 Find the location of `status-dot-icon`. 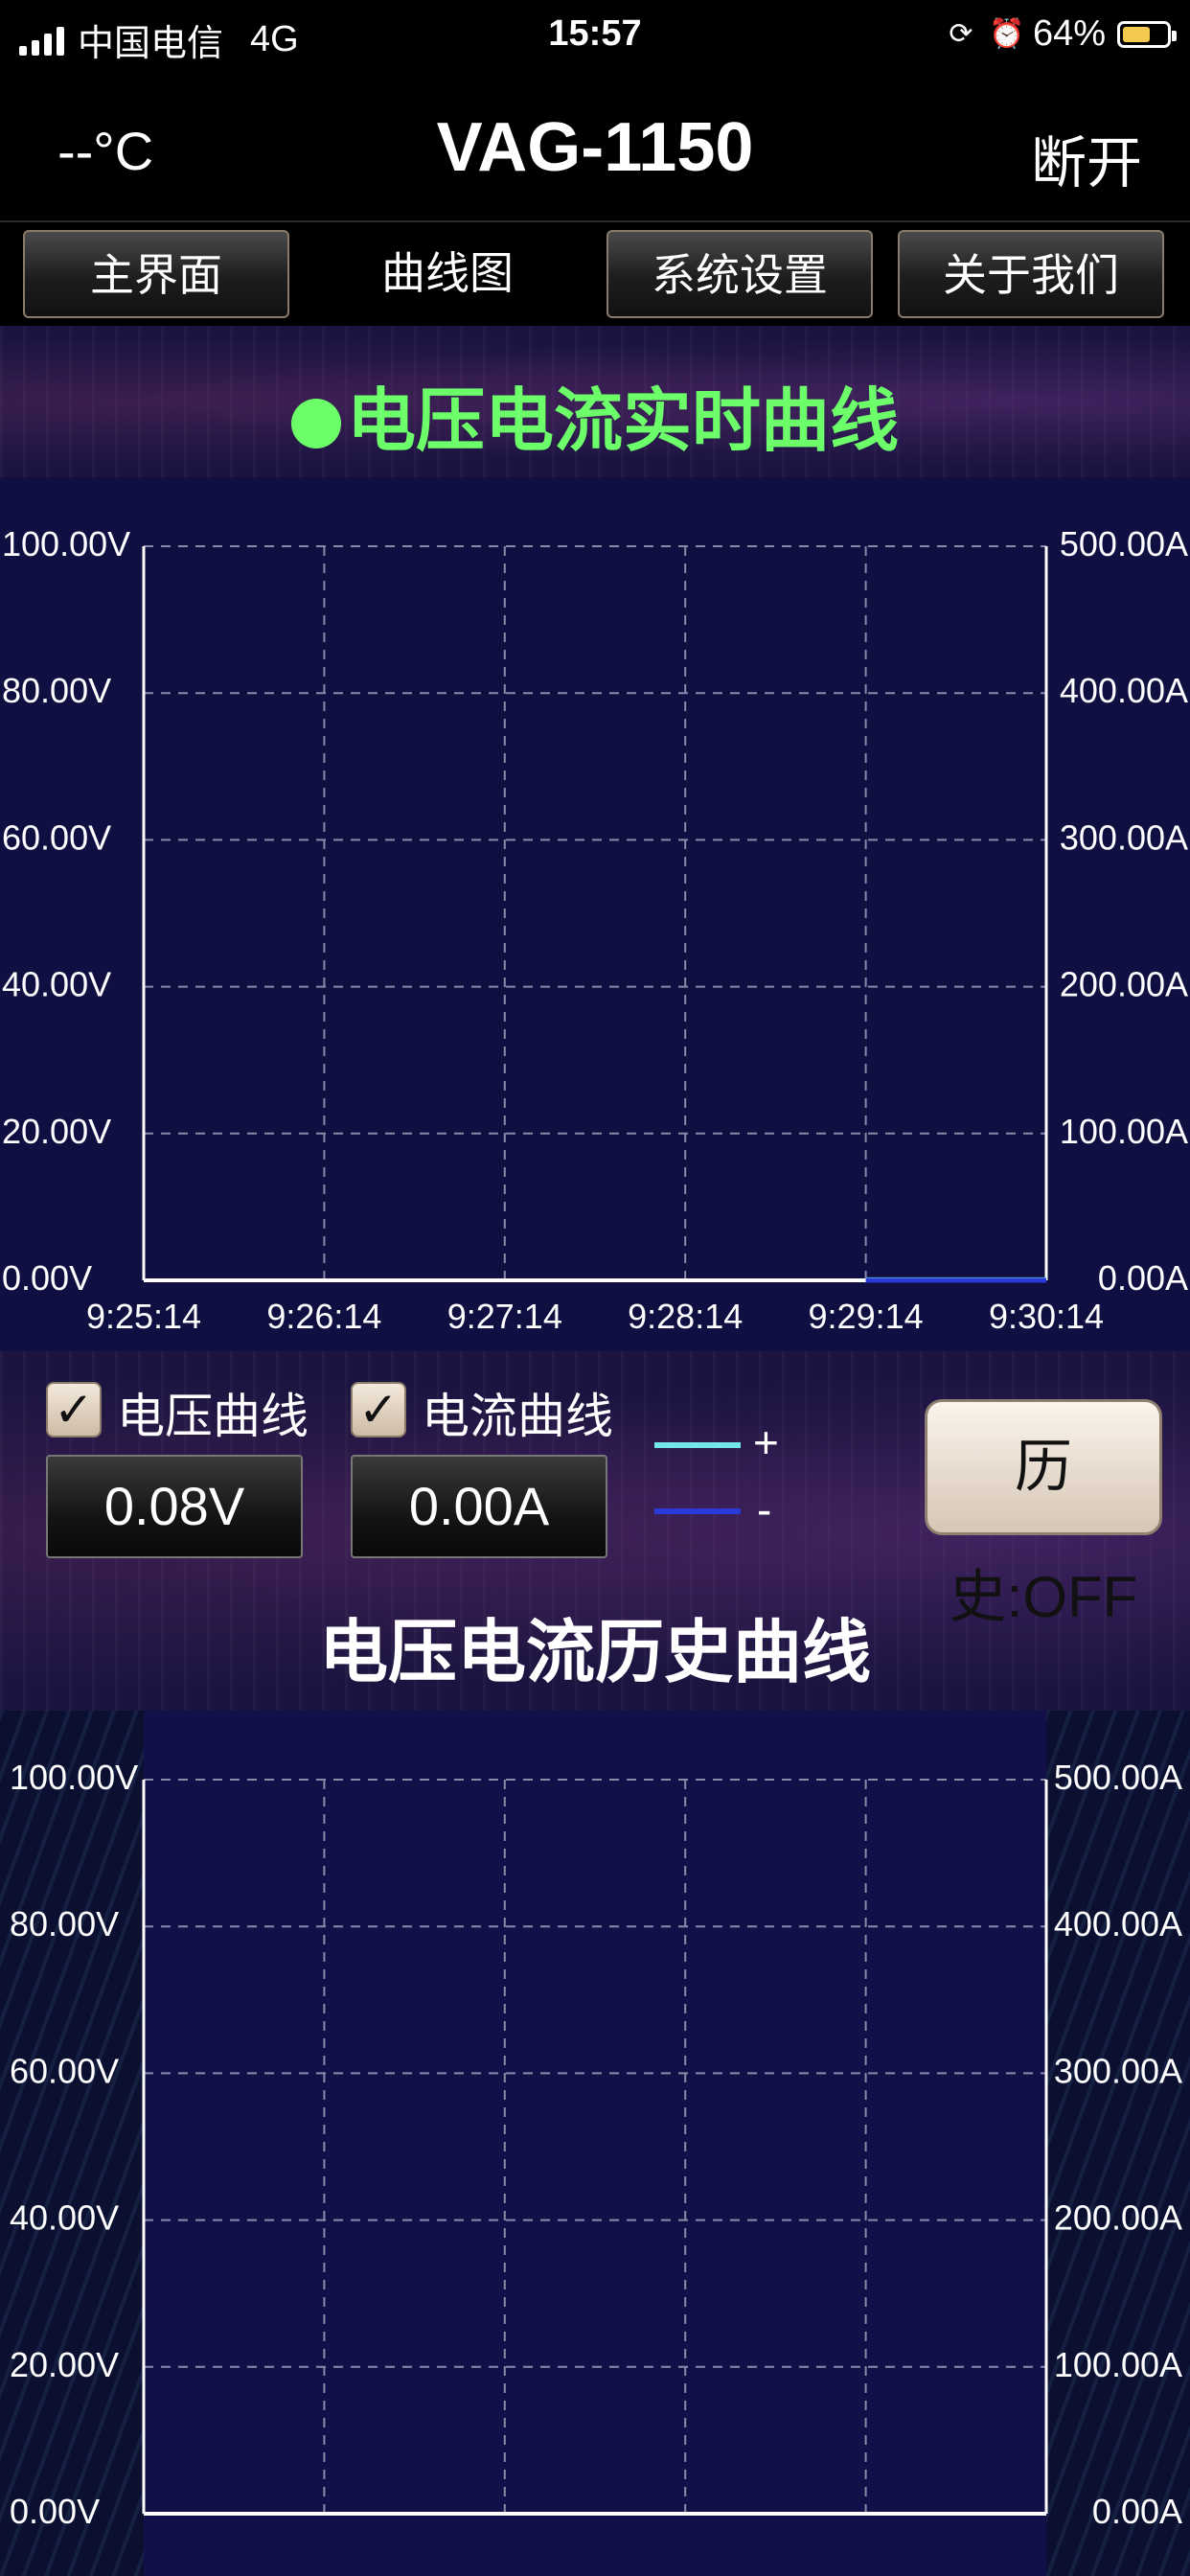

status-dot-icon is located at coordinates (316, 423).